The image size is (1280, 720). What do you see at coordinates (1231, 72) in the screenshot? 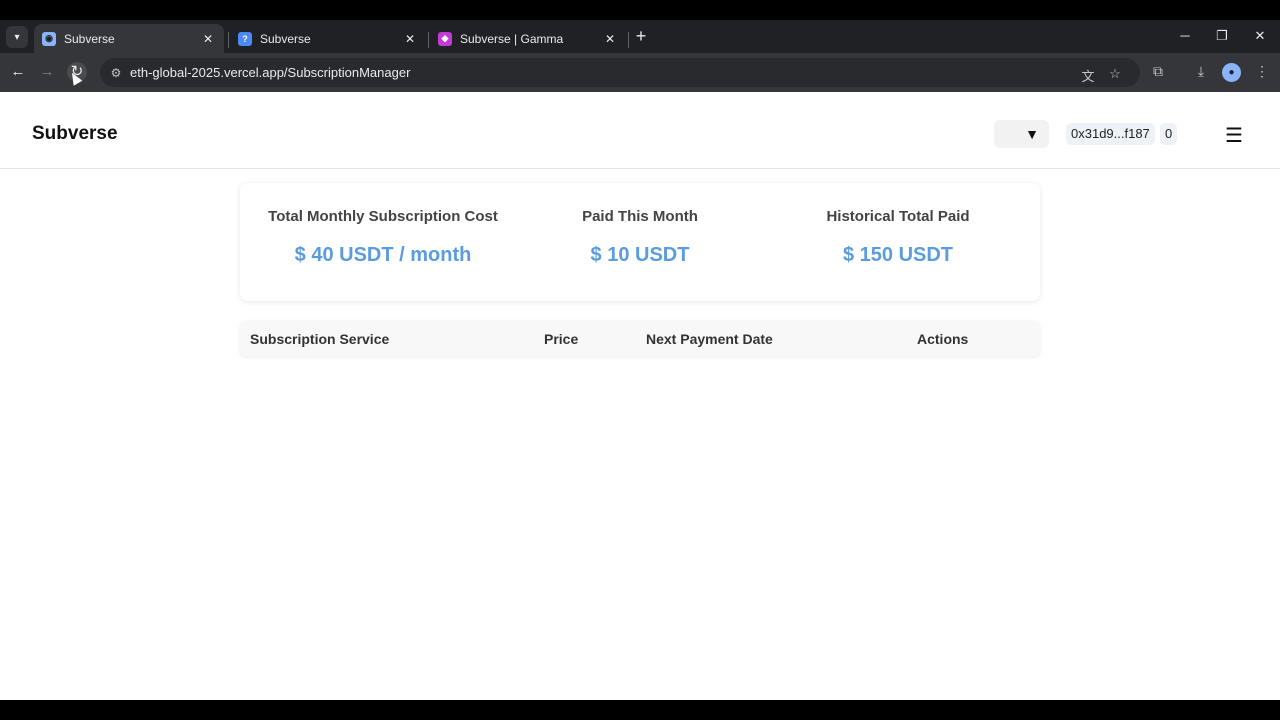
I see `profile-avatar-icon: ●` at bounding box center [1231, 72].